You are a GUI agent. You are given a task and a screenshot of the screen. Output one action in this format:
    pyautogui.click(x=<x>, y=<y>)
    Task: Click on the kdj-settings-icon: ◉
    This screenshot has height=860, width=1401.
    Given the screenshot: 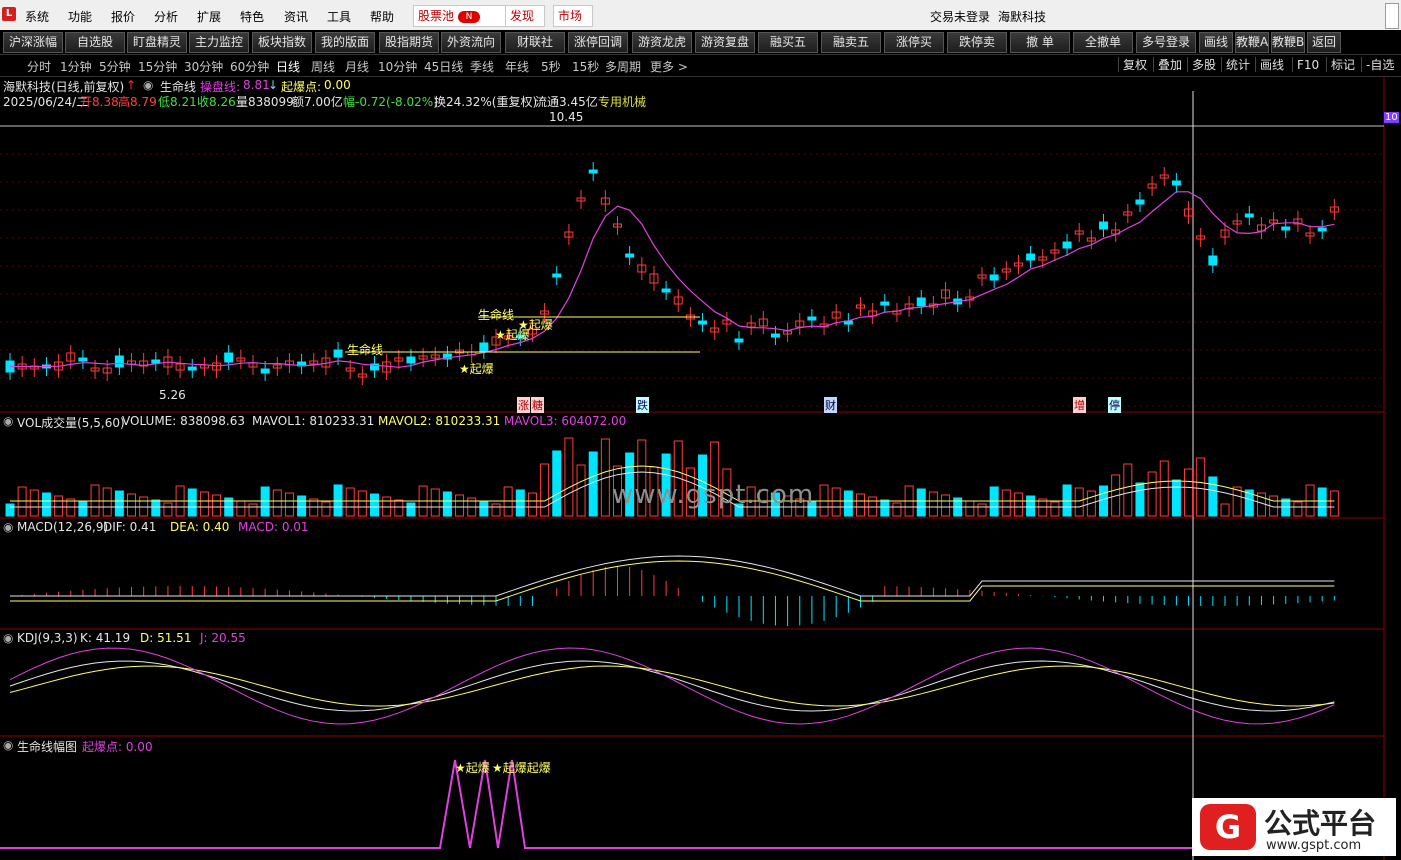 What is the action you would take?
    pyautogui.click(x=8, y=638)
    